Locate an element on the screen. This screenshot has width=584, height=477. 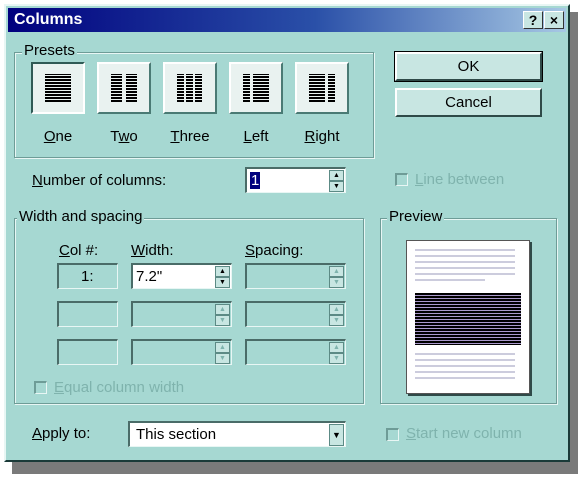
preset-right-button is located at coordinates (322, 88).